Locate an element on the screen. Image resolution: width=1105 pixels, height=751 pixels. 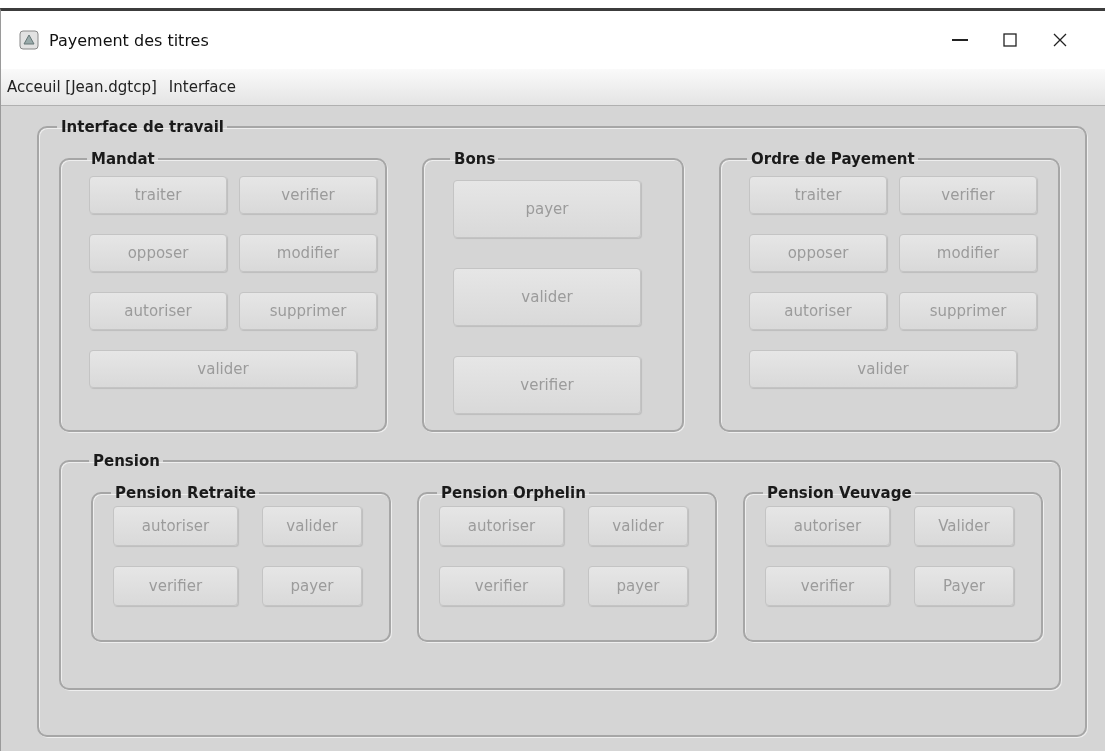
close-icon is located at coordinates (1060, 40).